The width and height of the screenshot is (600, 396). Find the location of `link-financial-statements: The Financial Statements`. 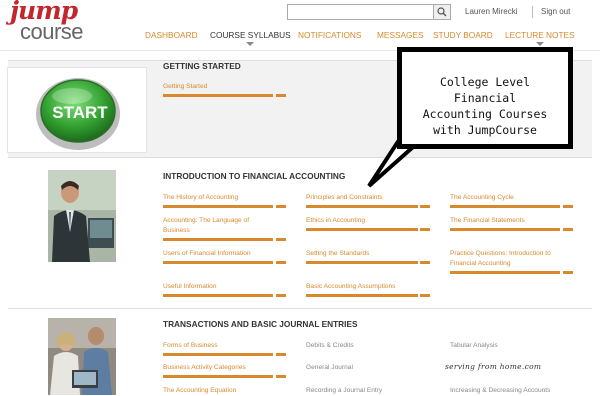

link-financial-statements: The Financial Statements is located at coordinates (487, 221).